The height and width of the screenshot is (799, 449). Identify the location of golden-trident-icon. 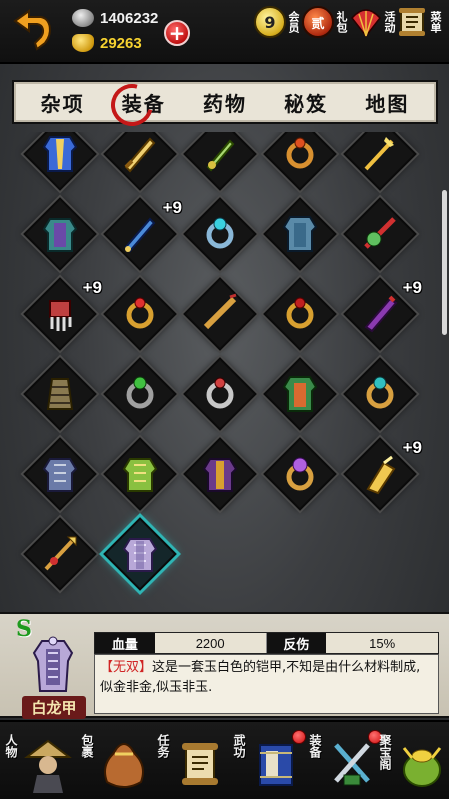
(380, 154).